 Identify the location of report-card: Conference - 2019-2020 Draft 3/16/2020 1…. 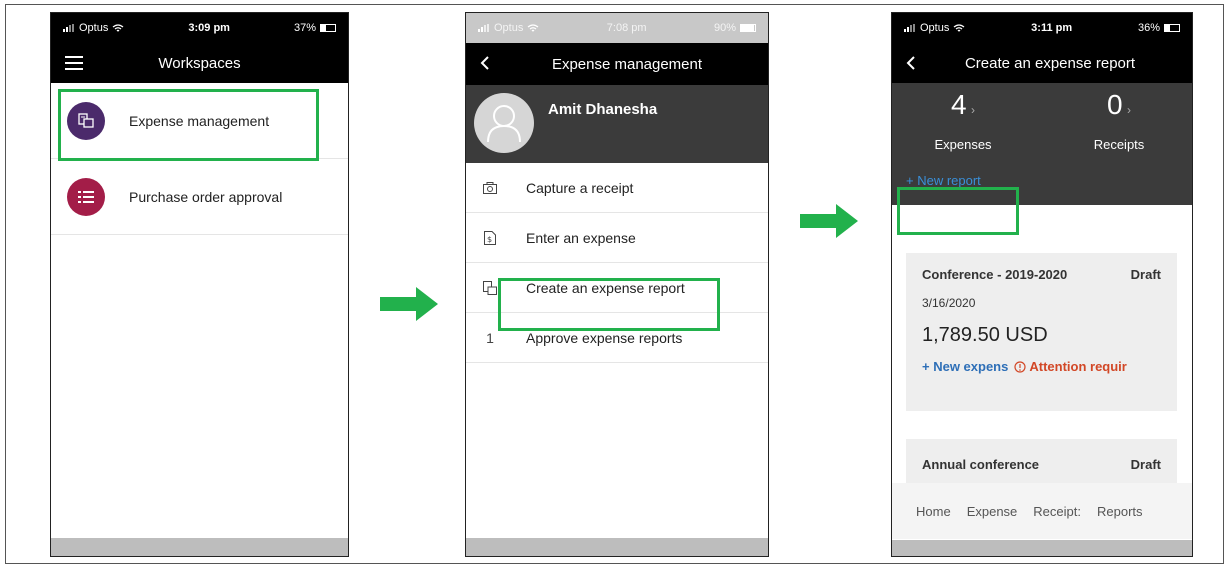
(1041, 332).